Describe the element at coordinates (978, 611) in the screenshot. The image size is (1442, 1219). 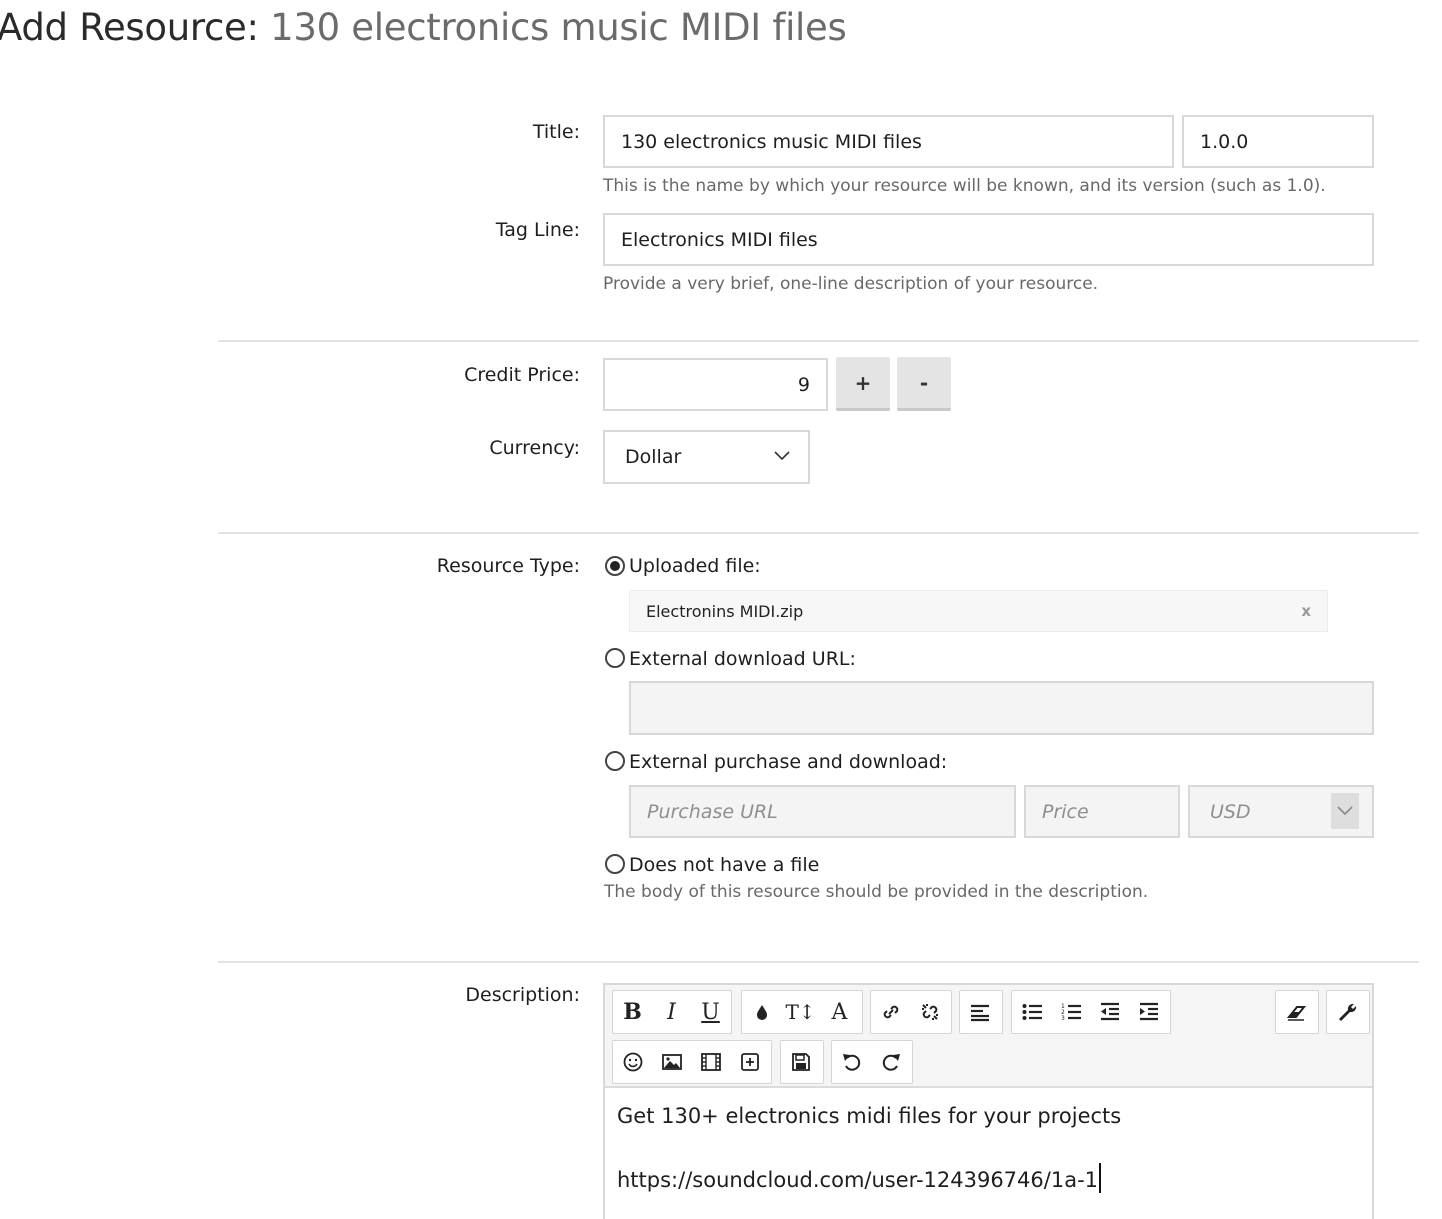
I see `uploaded-file-item: Electronins MIDI.zip x` at that location.